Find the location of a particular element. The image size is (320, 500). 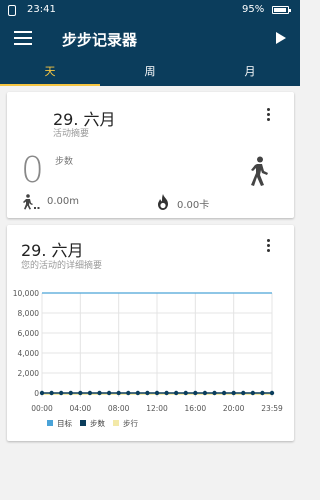

battery-percent: 95% is located at coordinates (253, 9).